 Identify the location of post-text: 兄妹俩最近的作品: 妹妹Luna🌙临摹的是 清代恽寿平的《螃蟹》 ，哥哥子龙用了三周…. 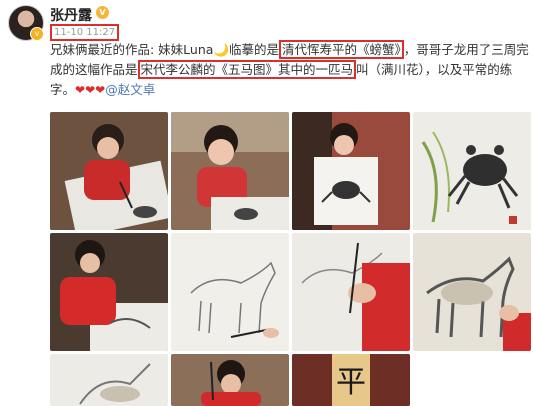
(290, 70).